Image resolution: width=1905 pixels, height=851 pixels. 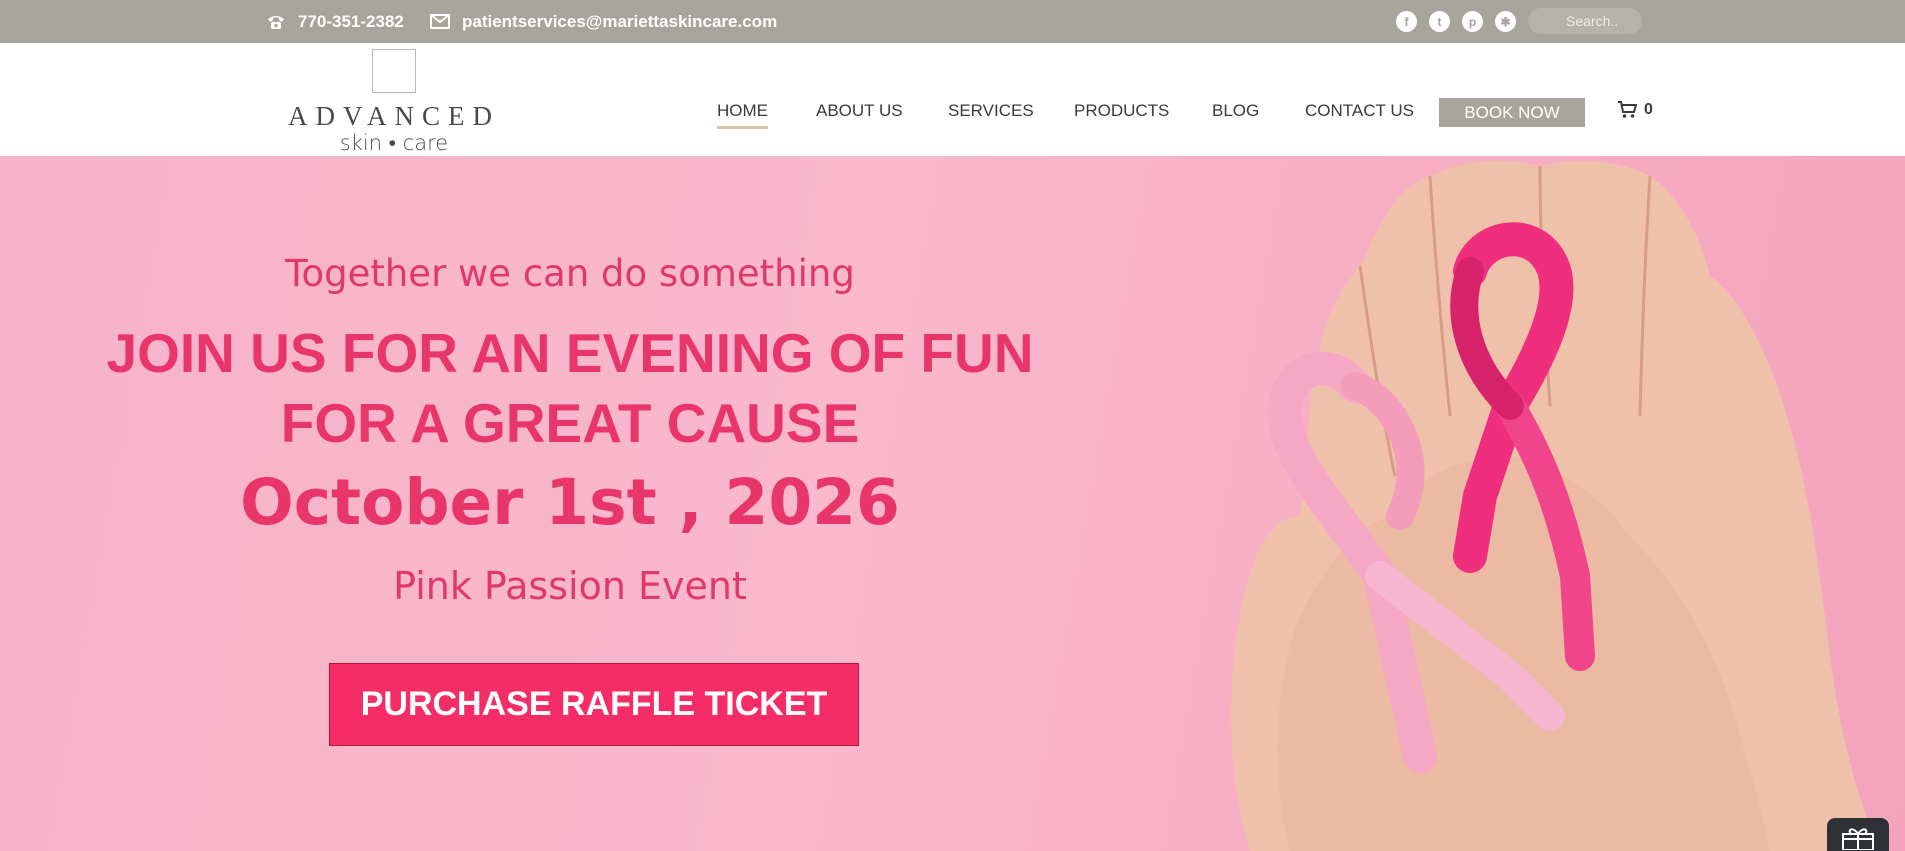 I want to click on search-input, so click(x=1585, y=21).